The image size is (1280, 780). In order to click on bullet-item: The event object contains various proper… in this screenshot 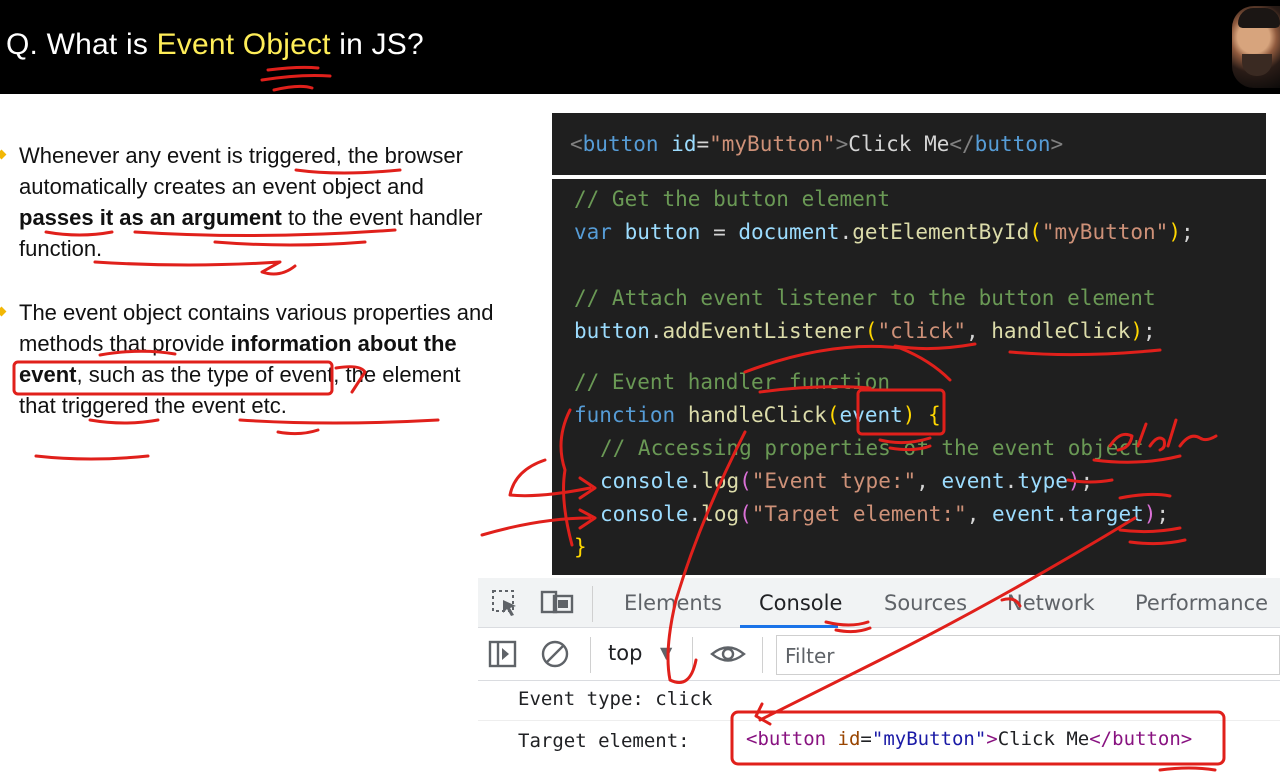, I will do `click(250, 359)`.